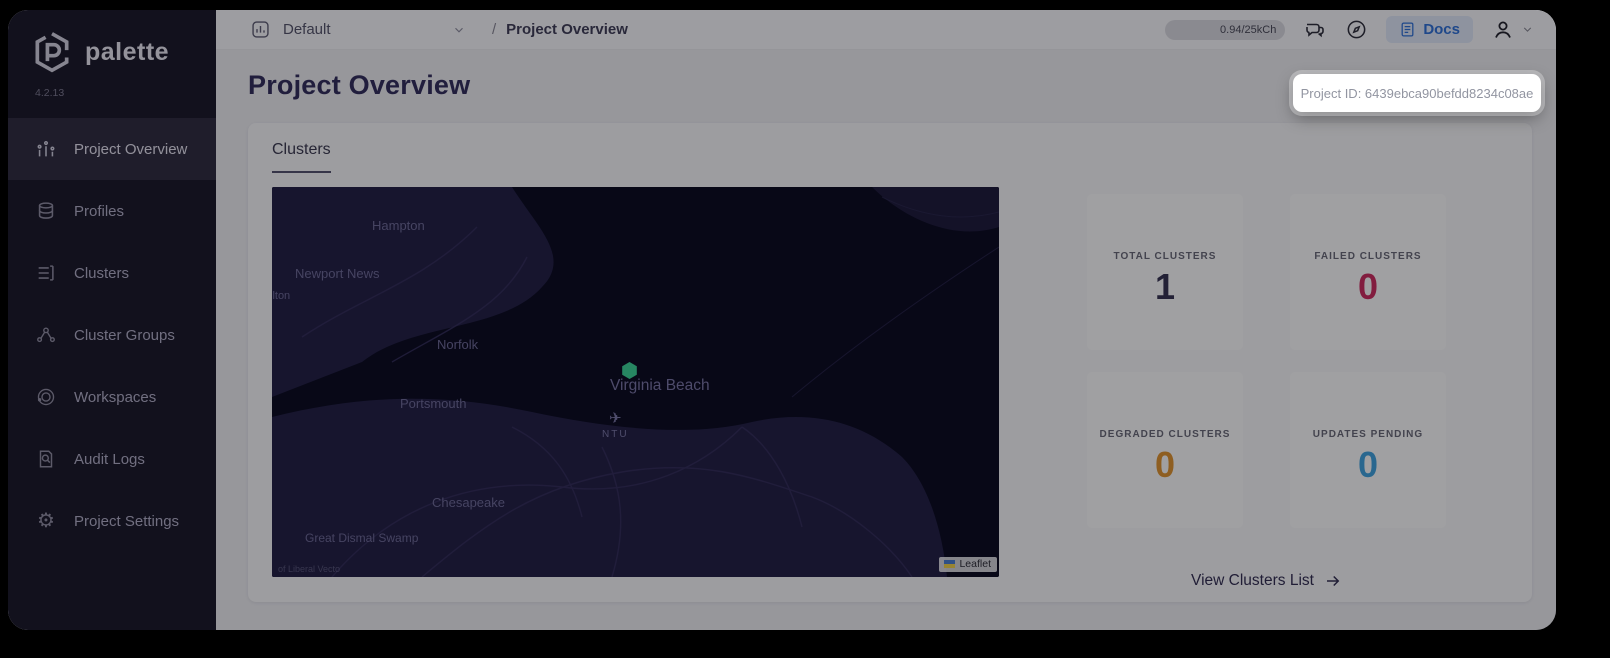 This screenshot has height=658, width=1610. Describe the element at coordinates (260, 29) in the screenshot. I see `project-scope-icon` at that location.